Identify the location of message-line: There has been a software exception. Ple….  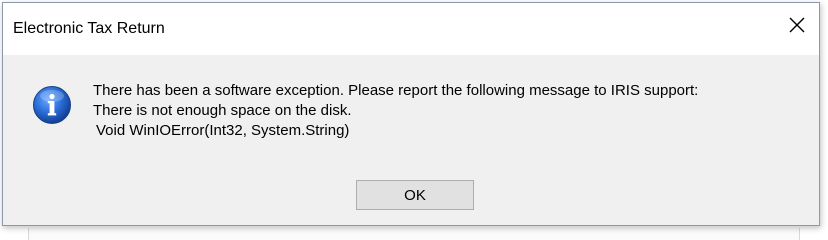
(396, 90).